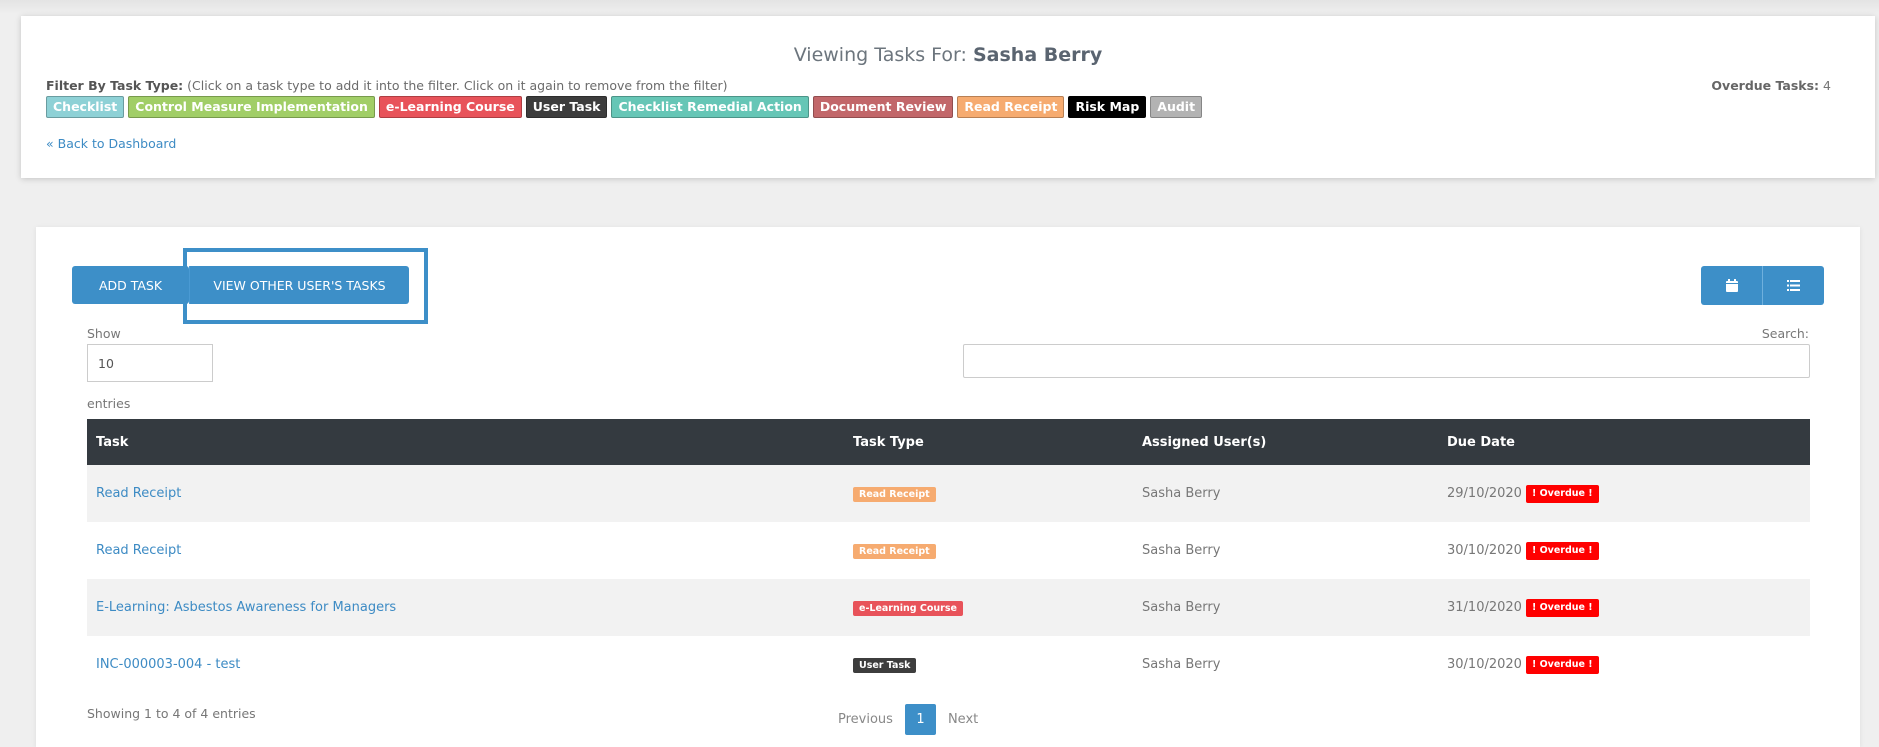 The image size is (1879, 747). I want to click on calendar-view-button, so click(1732, 285).